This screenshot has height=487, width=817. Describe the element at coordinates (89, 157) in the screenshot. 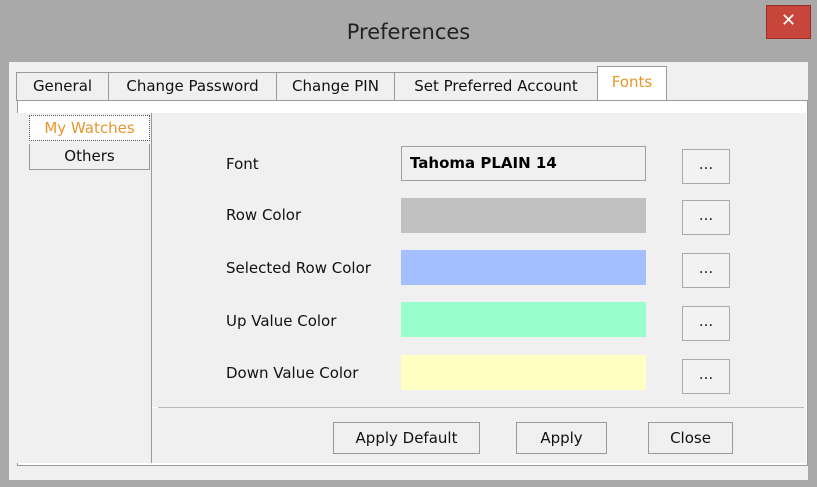

I see `sidetab-others: Others` at that location.